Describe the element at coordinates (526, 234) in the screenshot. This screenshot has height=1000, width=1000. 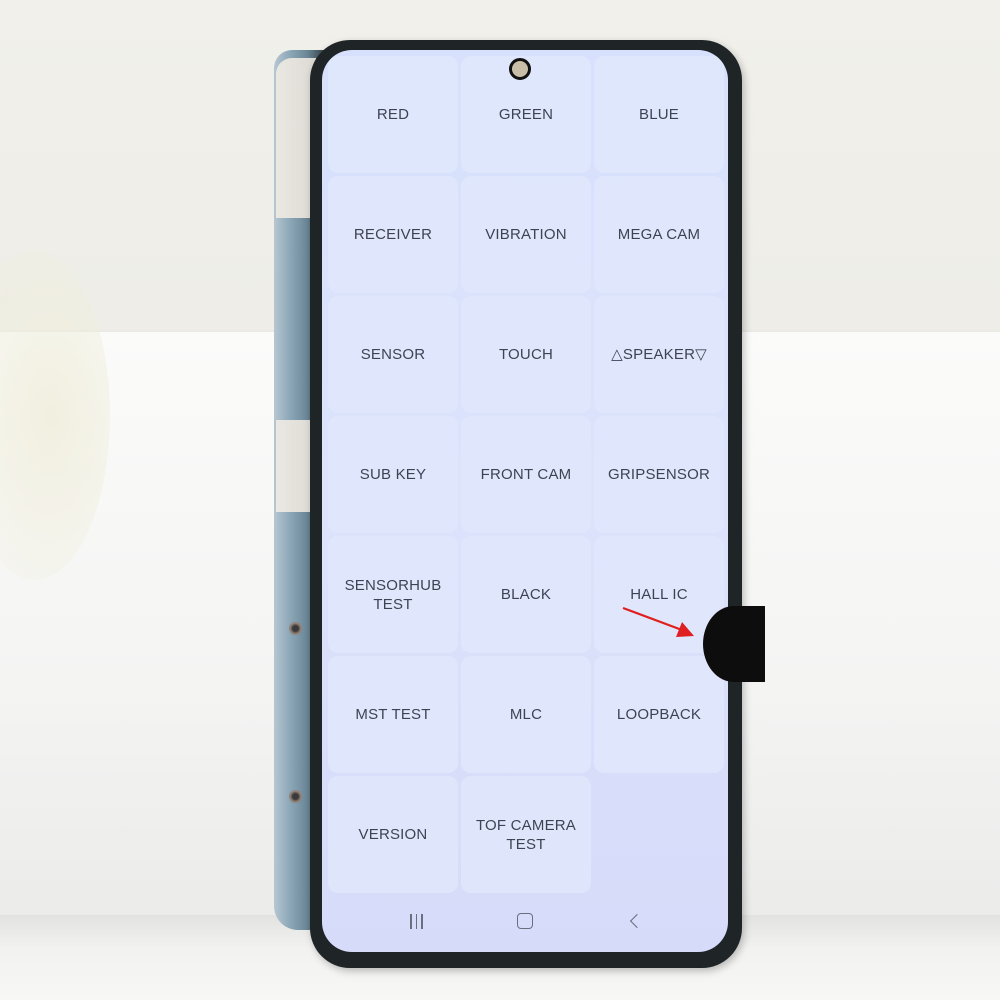
I see `test-tile-vibration: VIBRATION` at that location.